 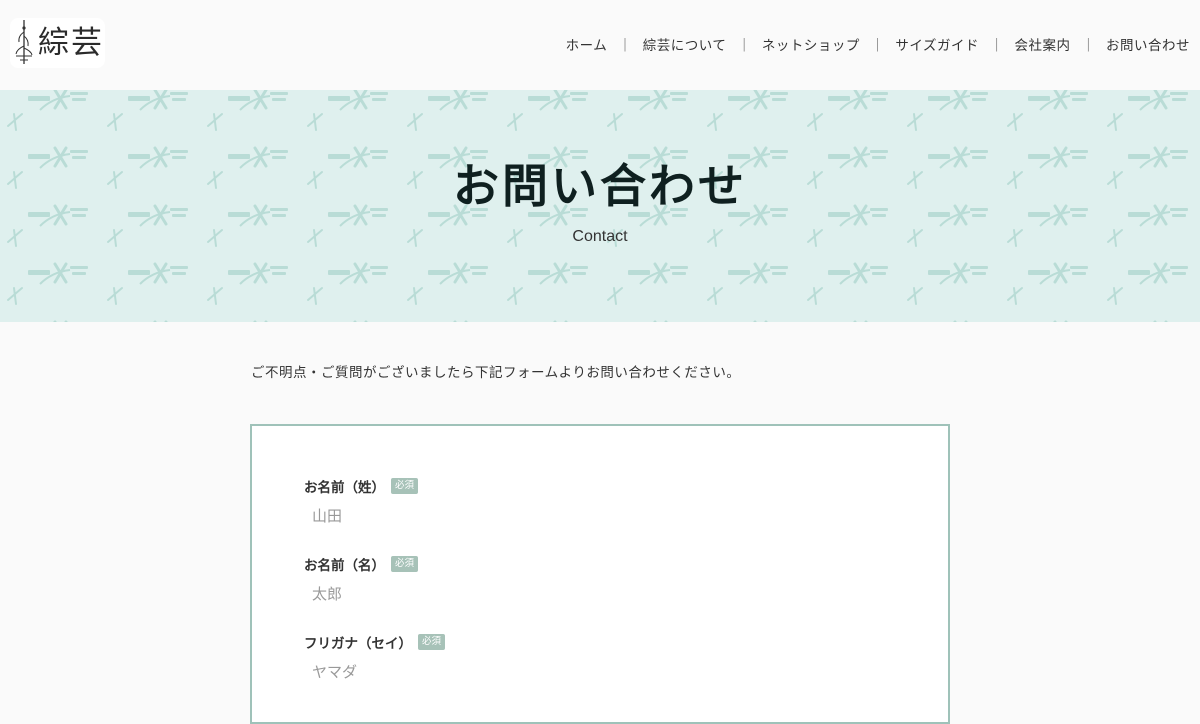 What do you see at coordinates (685, 44) in the screenshot?
I see `nav-item-about: 綜芸について` at bounding box center [685, 44].